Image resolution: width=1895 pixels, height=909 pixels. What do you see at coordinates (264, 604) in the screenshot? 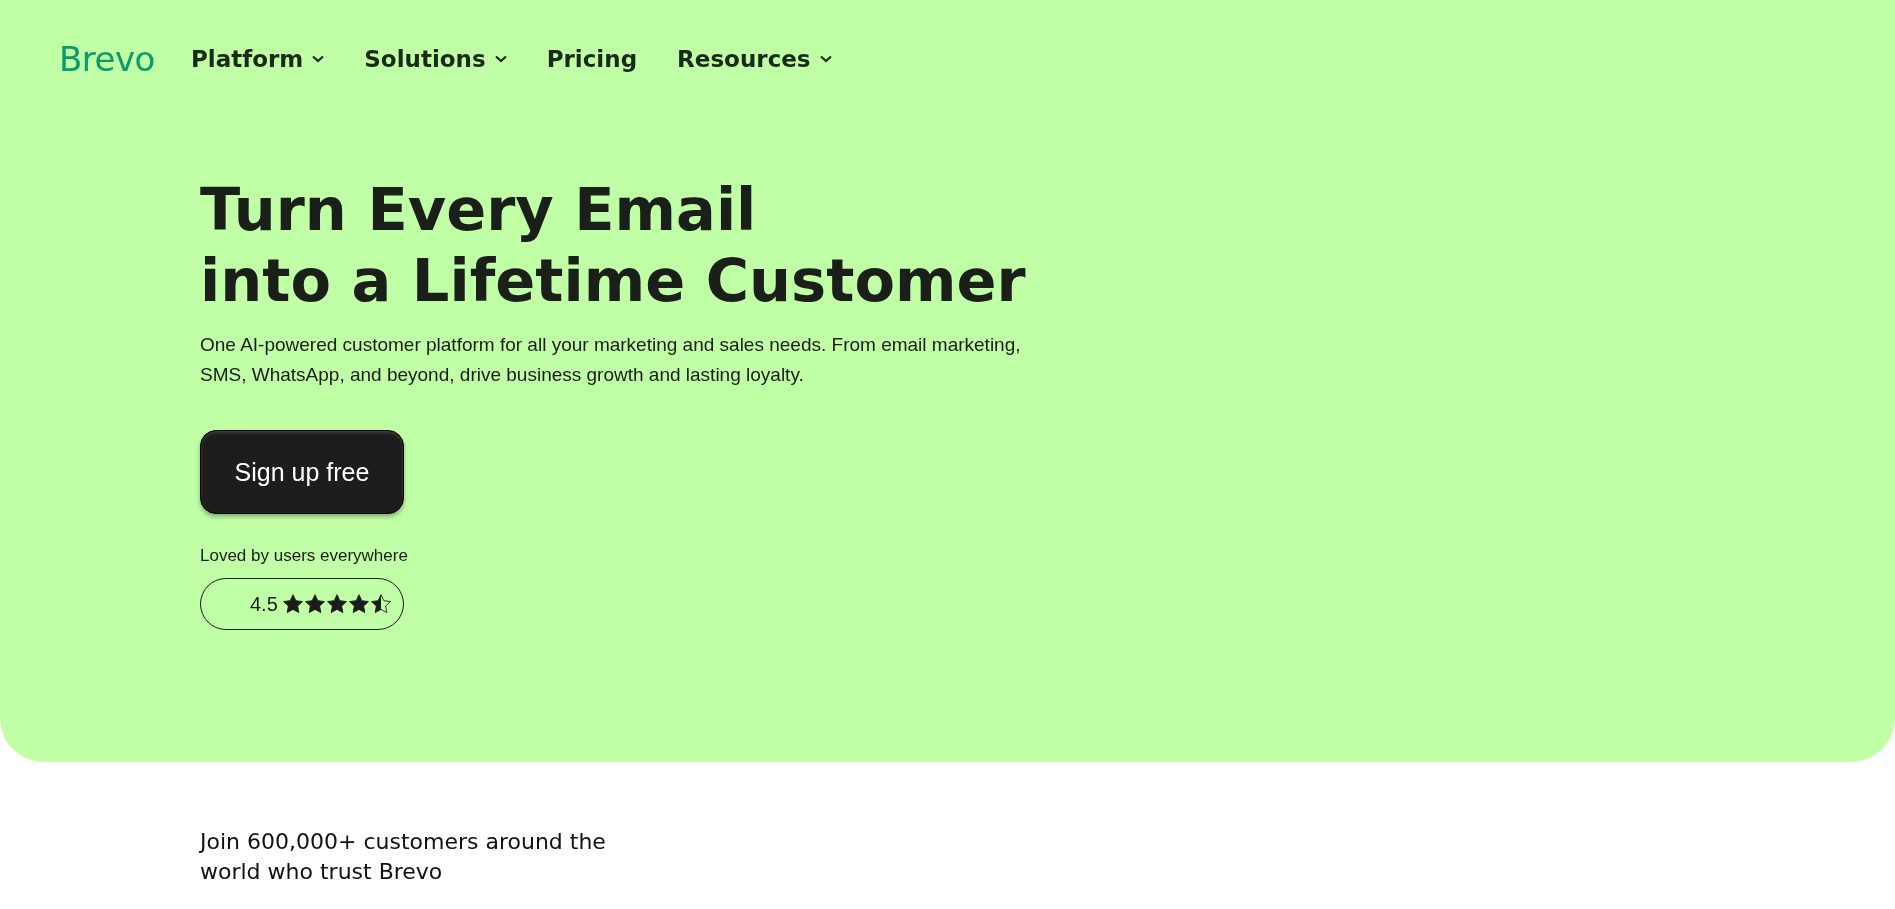
I see `rating-score: 4.5` at bounding box center [264, 604].